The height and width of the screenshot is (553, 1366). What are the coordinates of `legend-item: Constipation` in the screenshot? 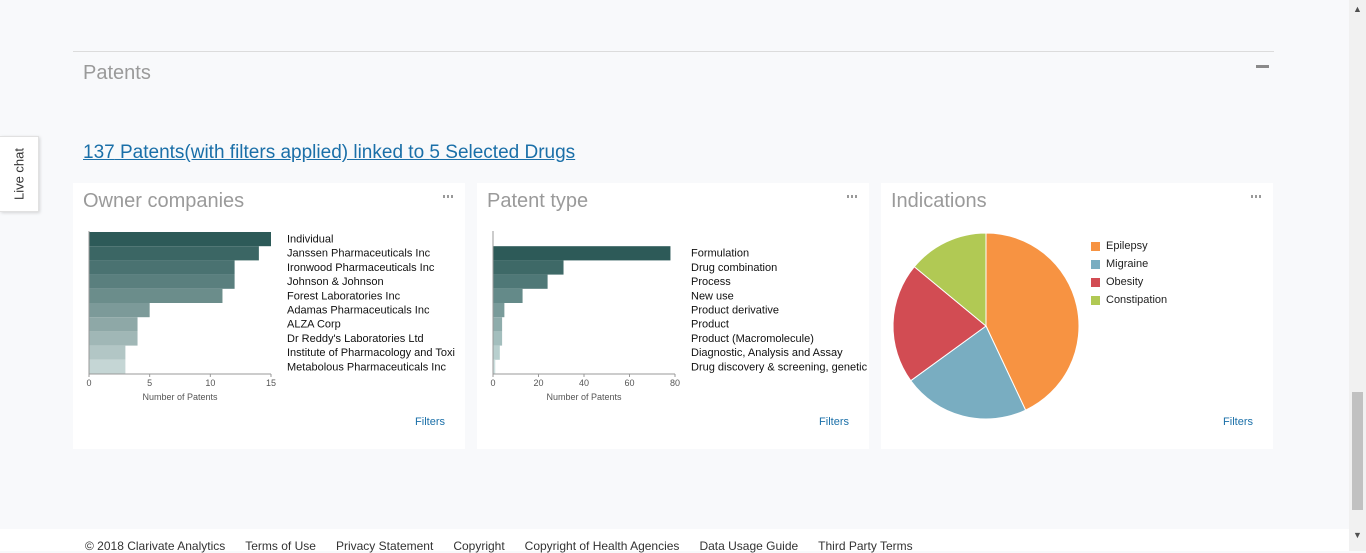 It's located at (1129, 300).